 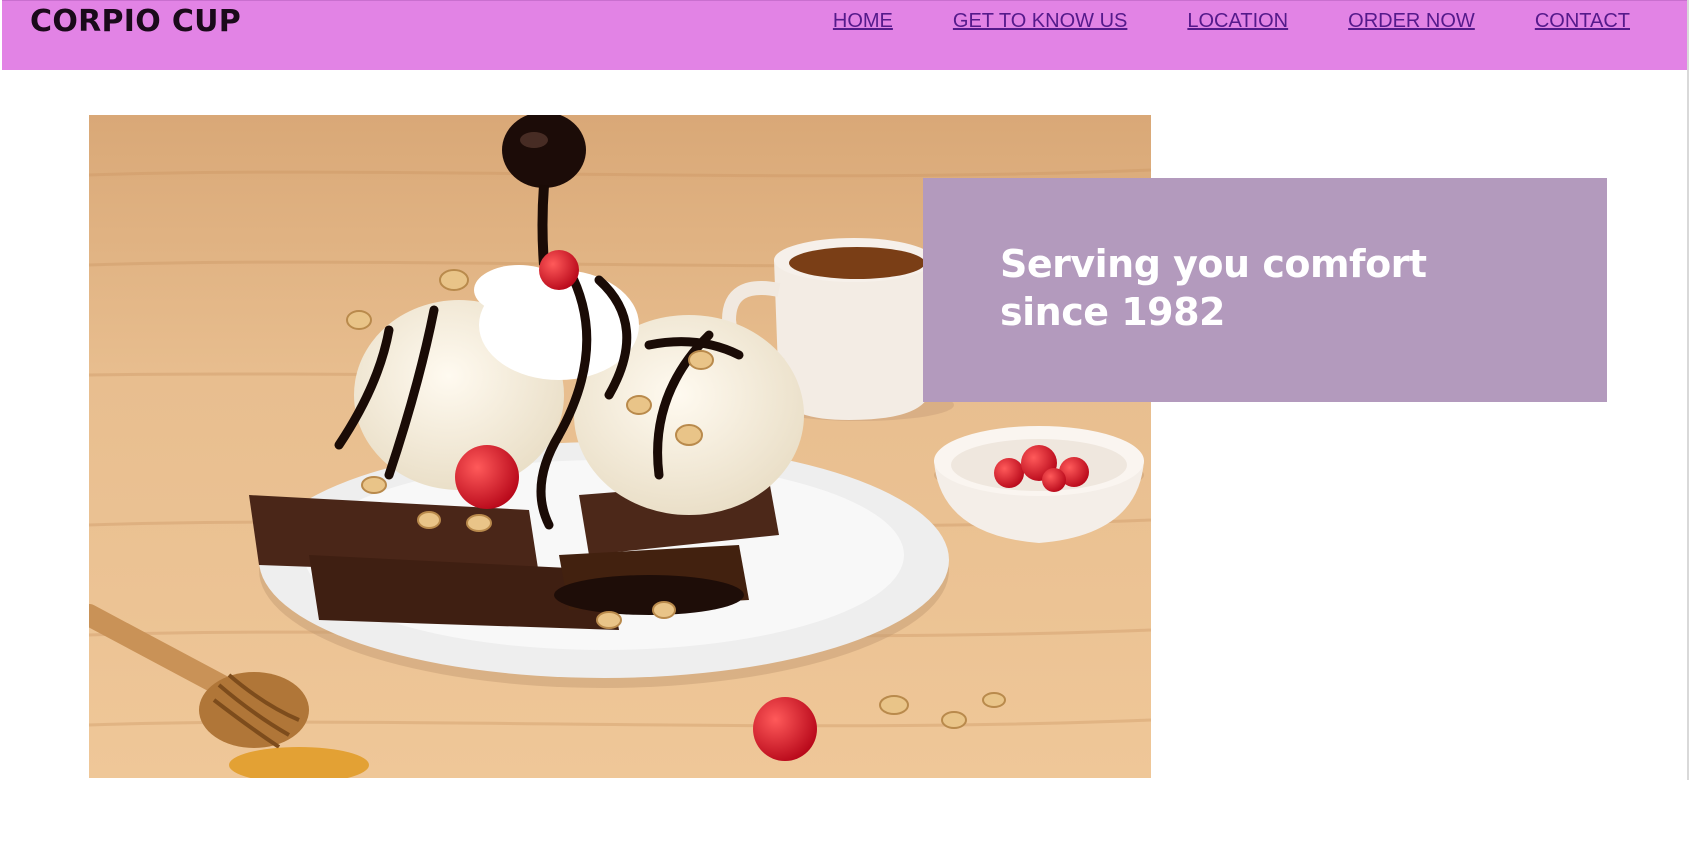 I want to click on tagline-text: Serving you comfort since 1982, so click(x=1213, y=288).